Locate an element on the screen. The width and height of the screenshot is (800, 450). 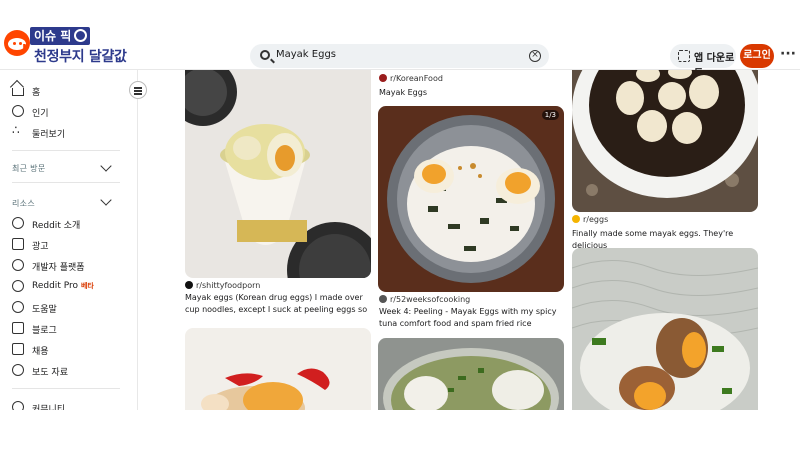
marinated-eggs-bowl-image is located at coordinates (665, 141).